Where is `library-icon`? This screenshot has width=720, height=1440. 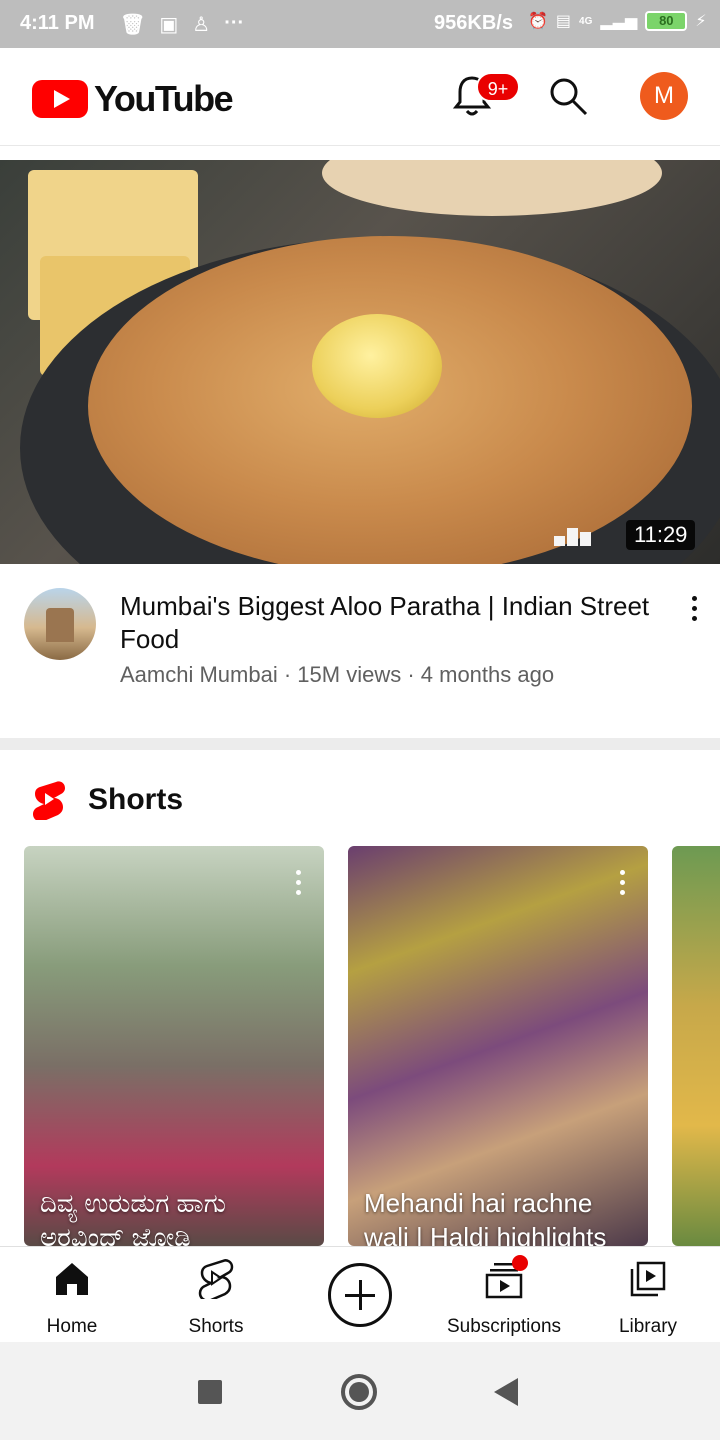
library-icon is located at coordinates (648, 1279).